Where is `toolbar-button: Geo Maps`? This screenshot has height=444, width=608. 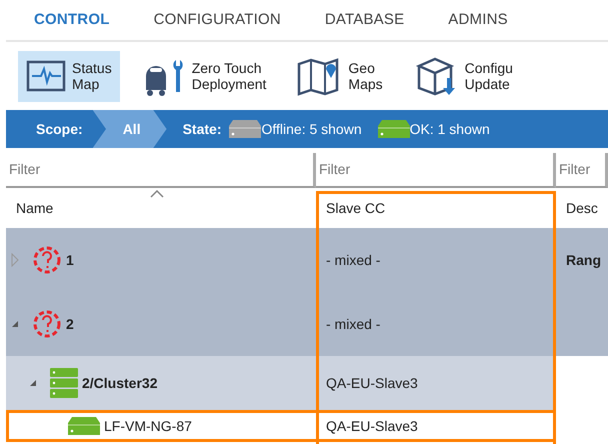 toolbar-button: Geo Maps is located at coordinates (339, 76).